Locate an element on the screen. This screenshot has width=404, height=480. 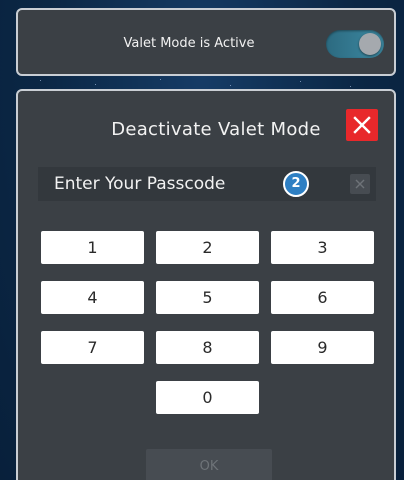
valet-status-label: Valet Mode is Active is located at coordinates (189, 43).